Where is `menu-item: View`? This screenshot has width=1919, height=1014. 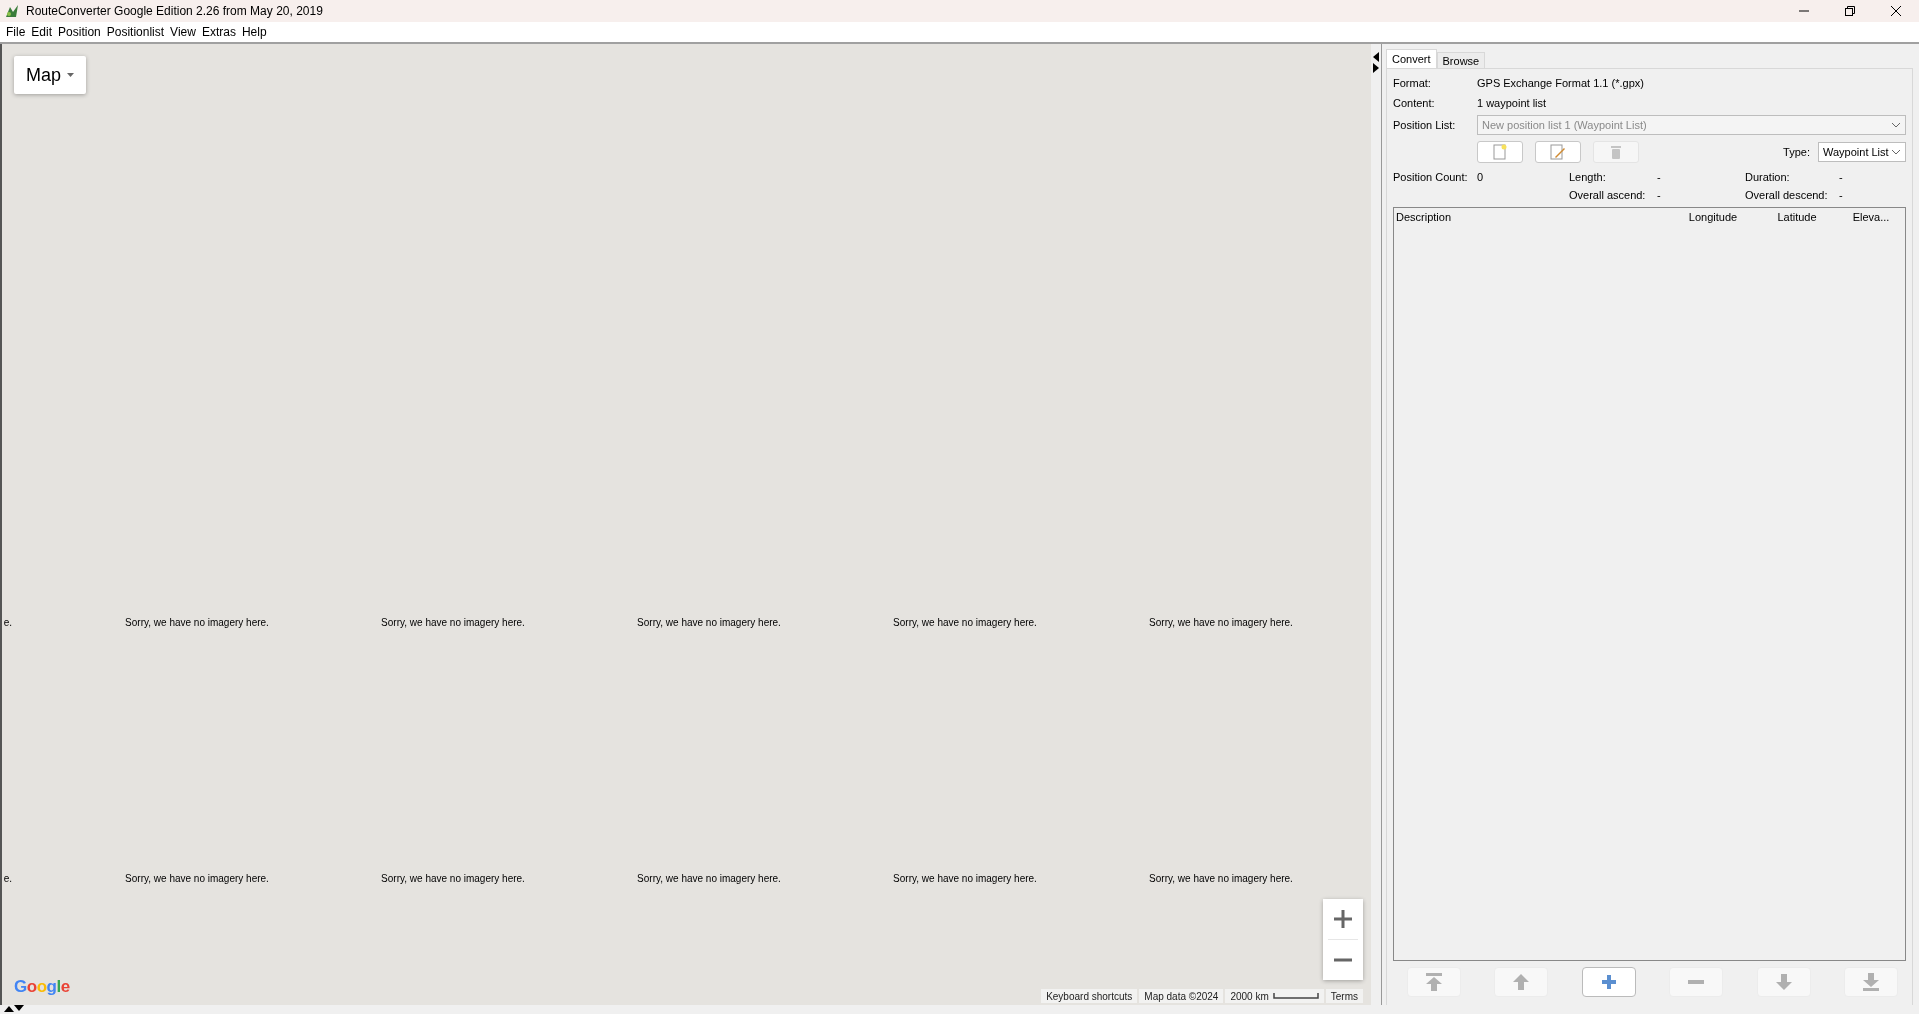
menu-item: View is located at coordinates (184, 32).